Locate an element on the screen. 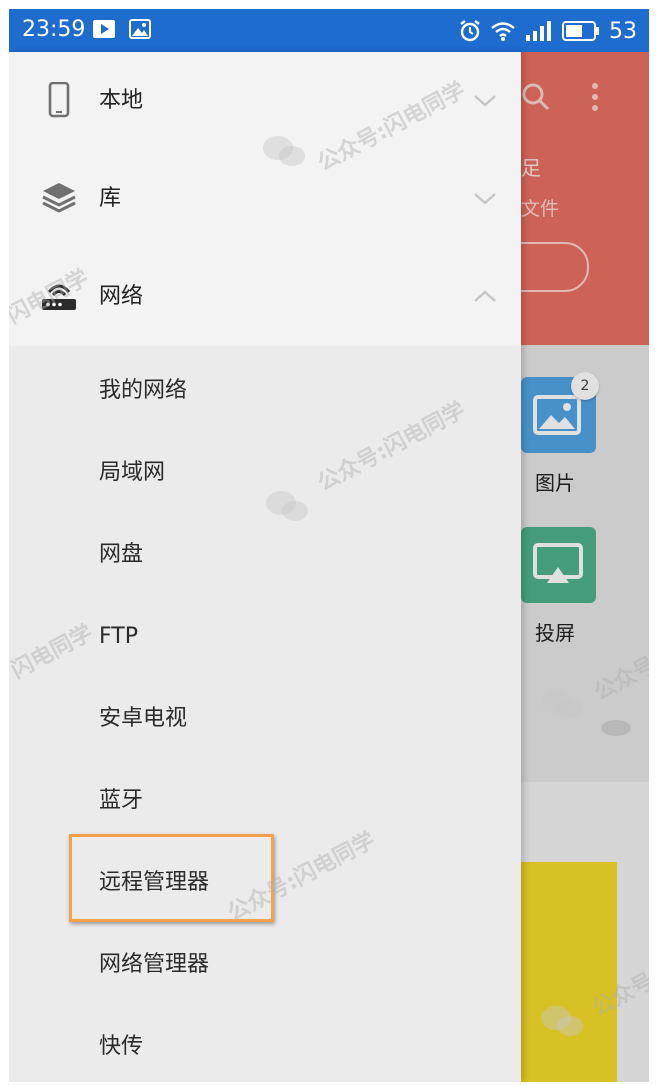 The height and width of the screenshot is (1085, 658). phone-icon is located at coordinates (59, 100).